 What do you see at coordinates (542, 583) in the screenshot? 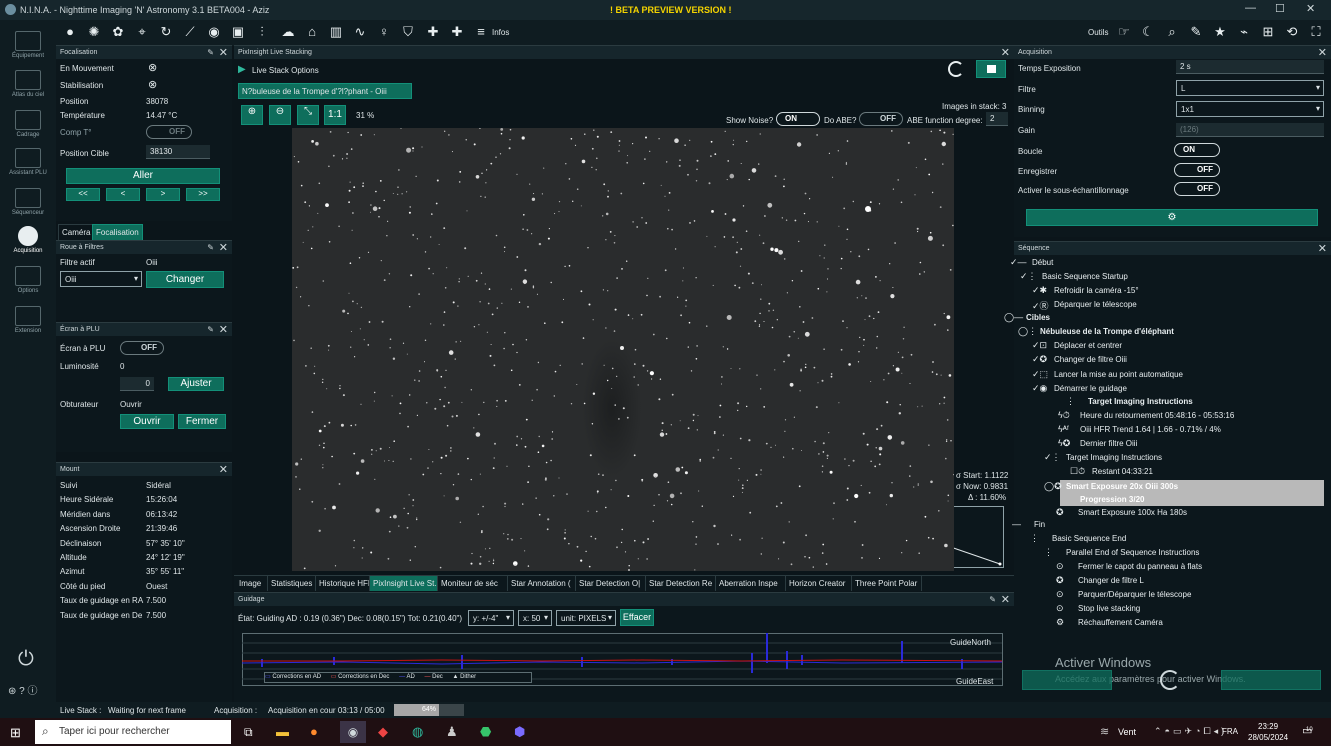
I see `tab-5: Star Annotation (` at bounding box center [542, 583].